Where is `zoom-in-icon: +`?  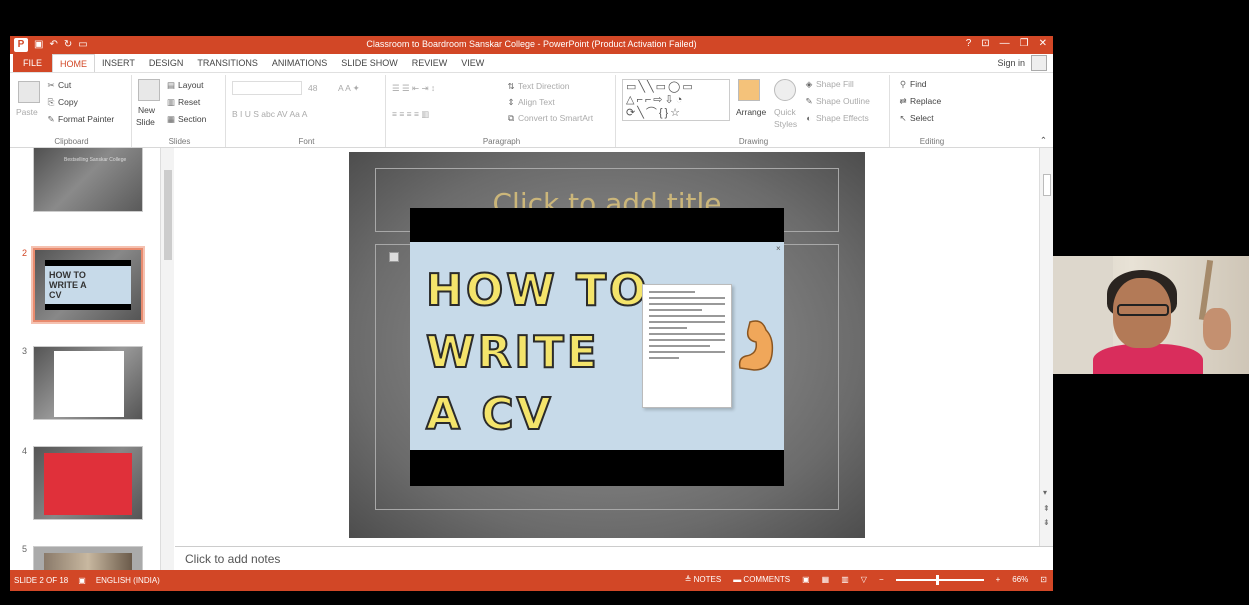
zoom-in-icon: + is located at coordinates (998, 579).